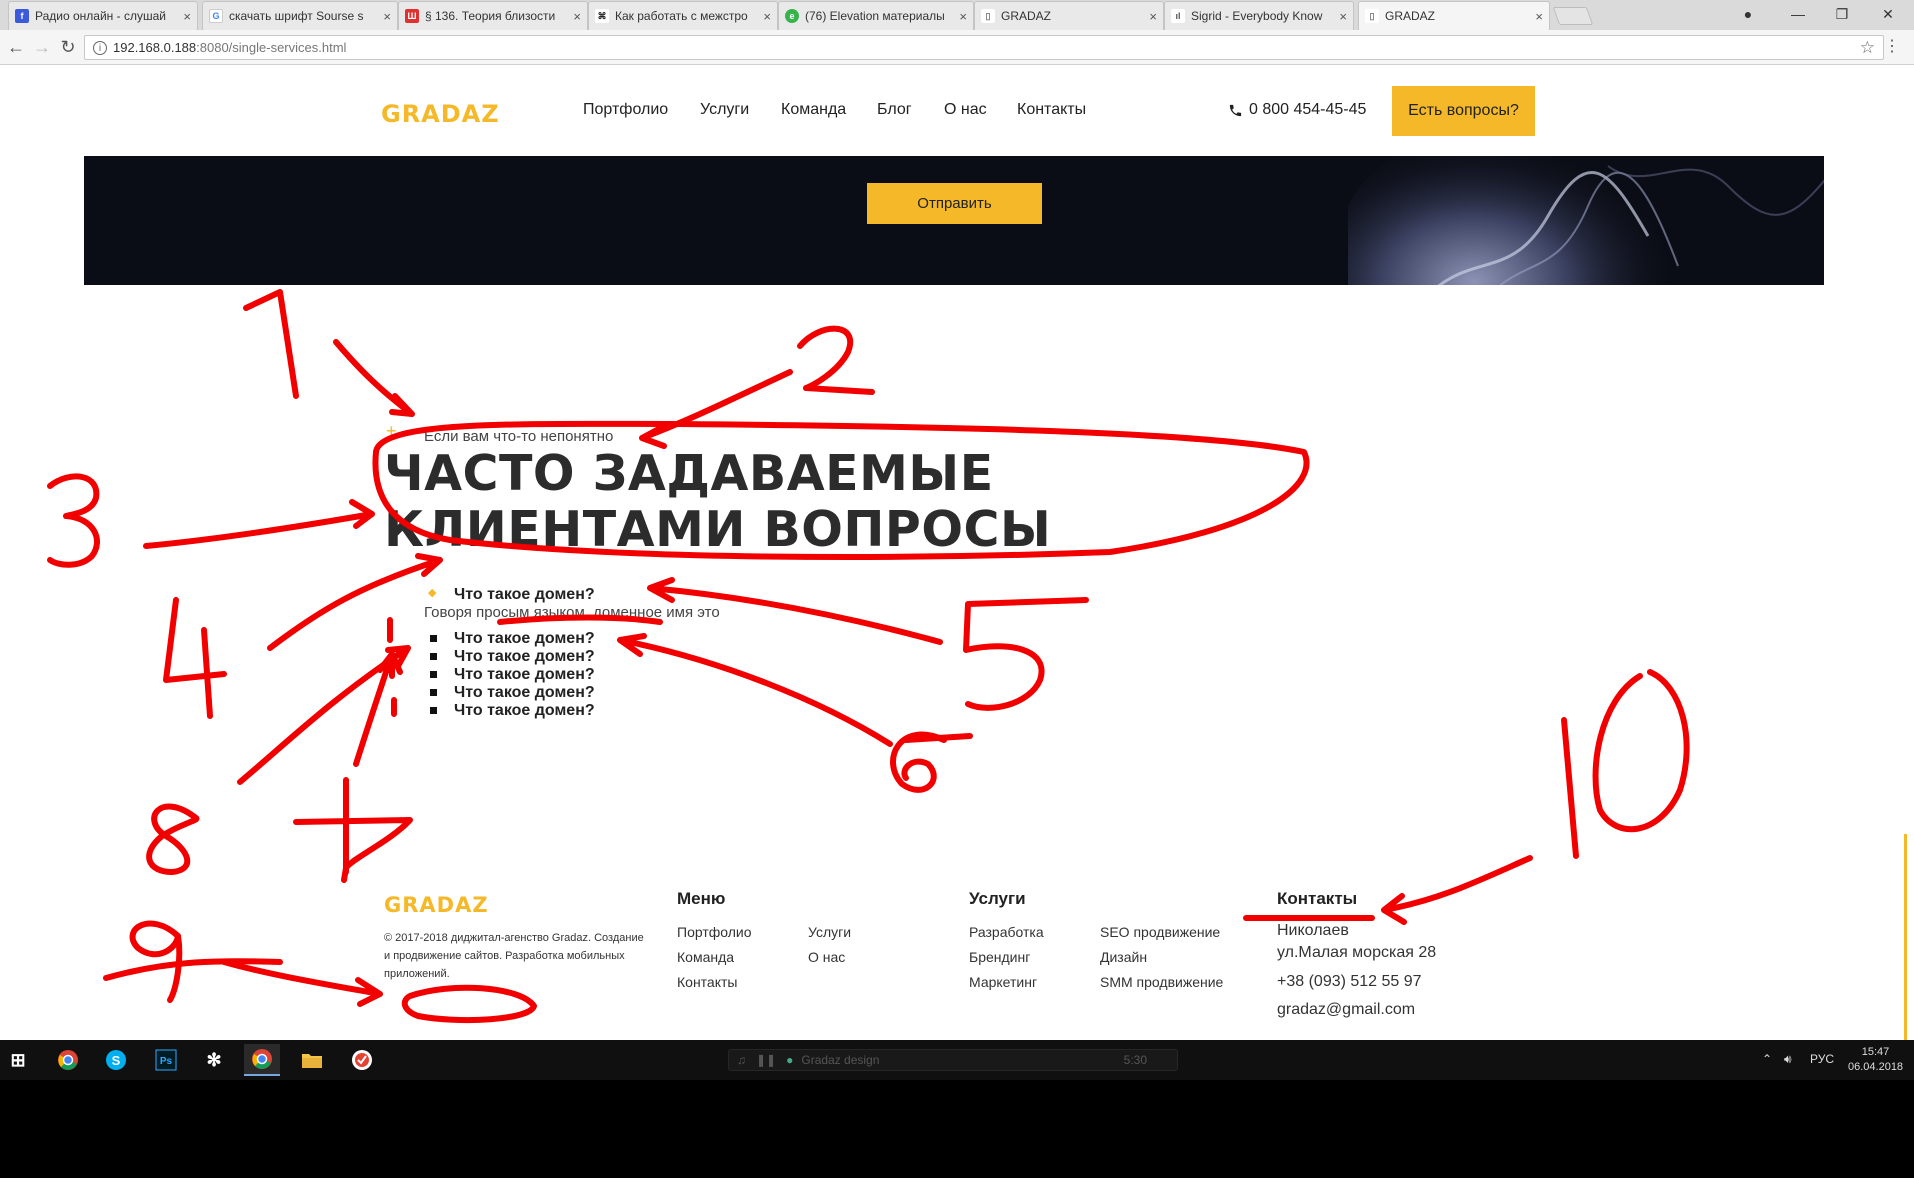  Describe the element at coordinates (965, 110) in the screenshot. I see `nav-about: О нас` at that location.